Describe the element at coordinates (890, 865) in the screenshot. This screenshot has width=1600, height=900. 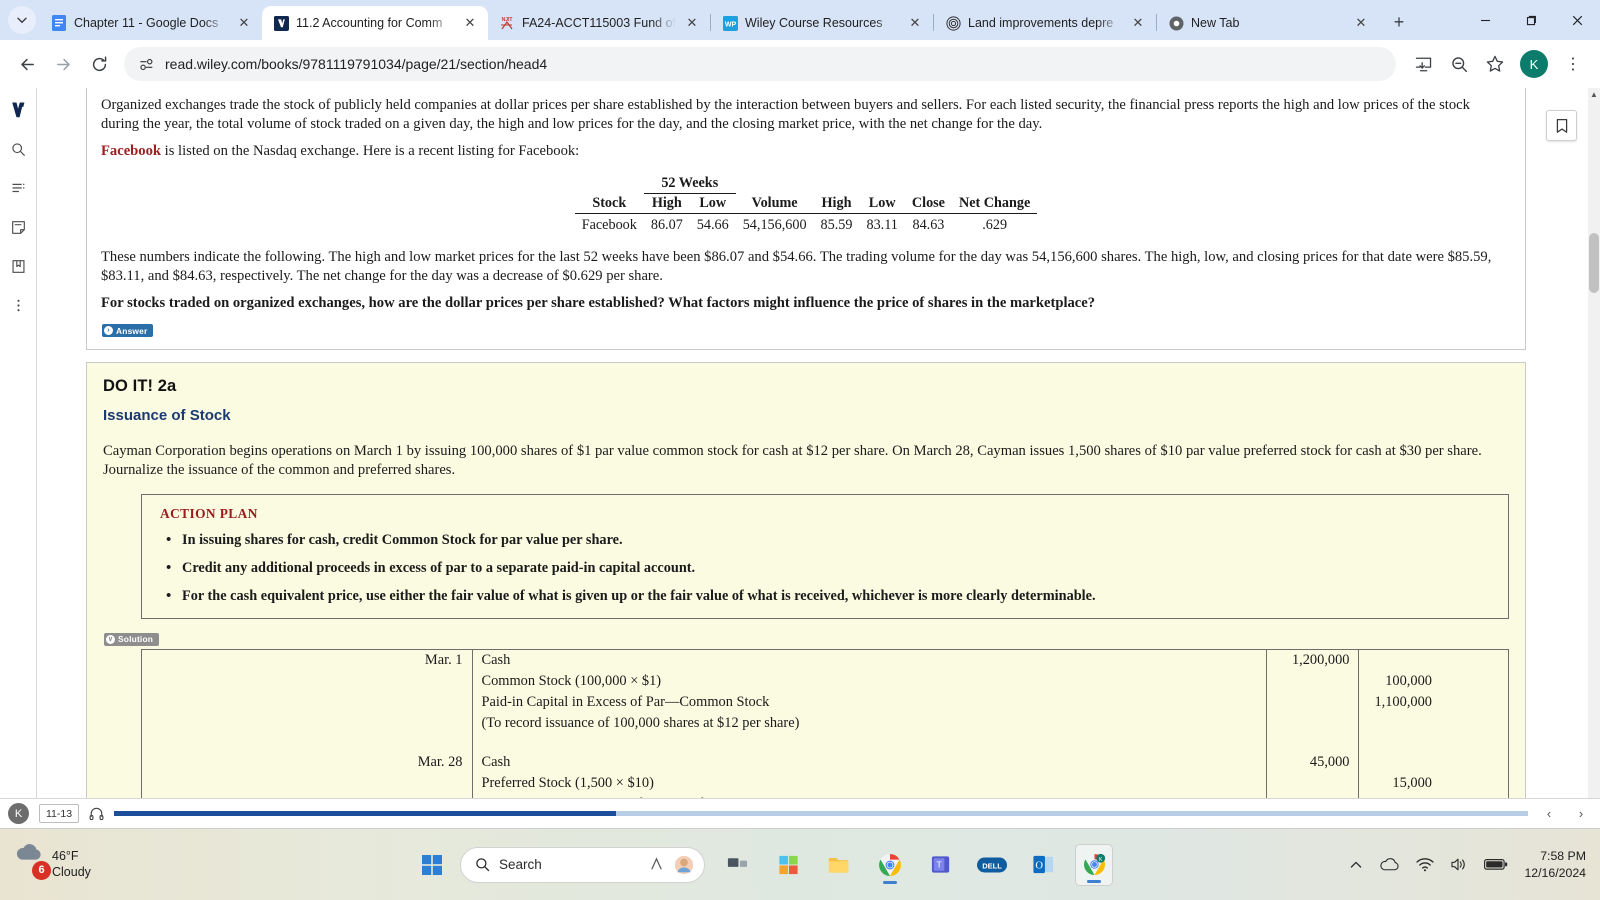
I see `app-chrome` at that location.